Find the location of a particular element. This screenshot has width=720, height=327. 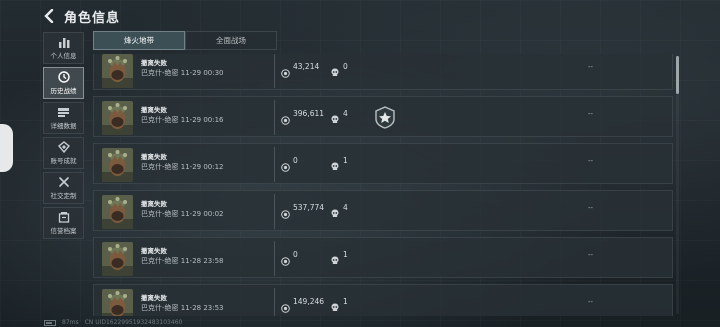

sidebar-item-detailed-data: 详细数据 is located at coordinates (63, 118).